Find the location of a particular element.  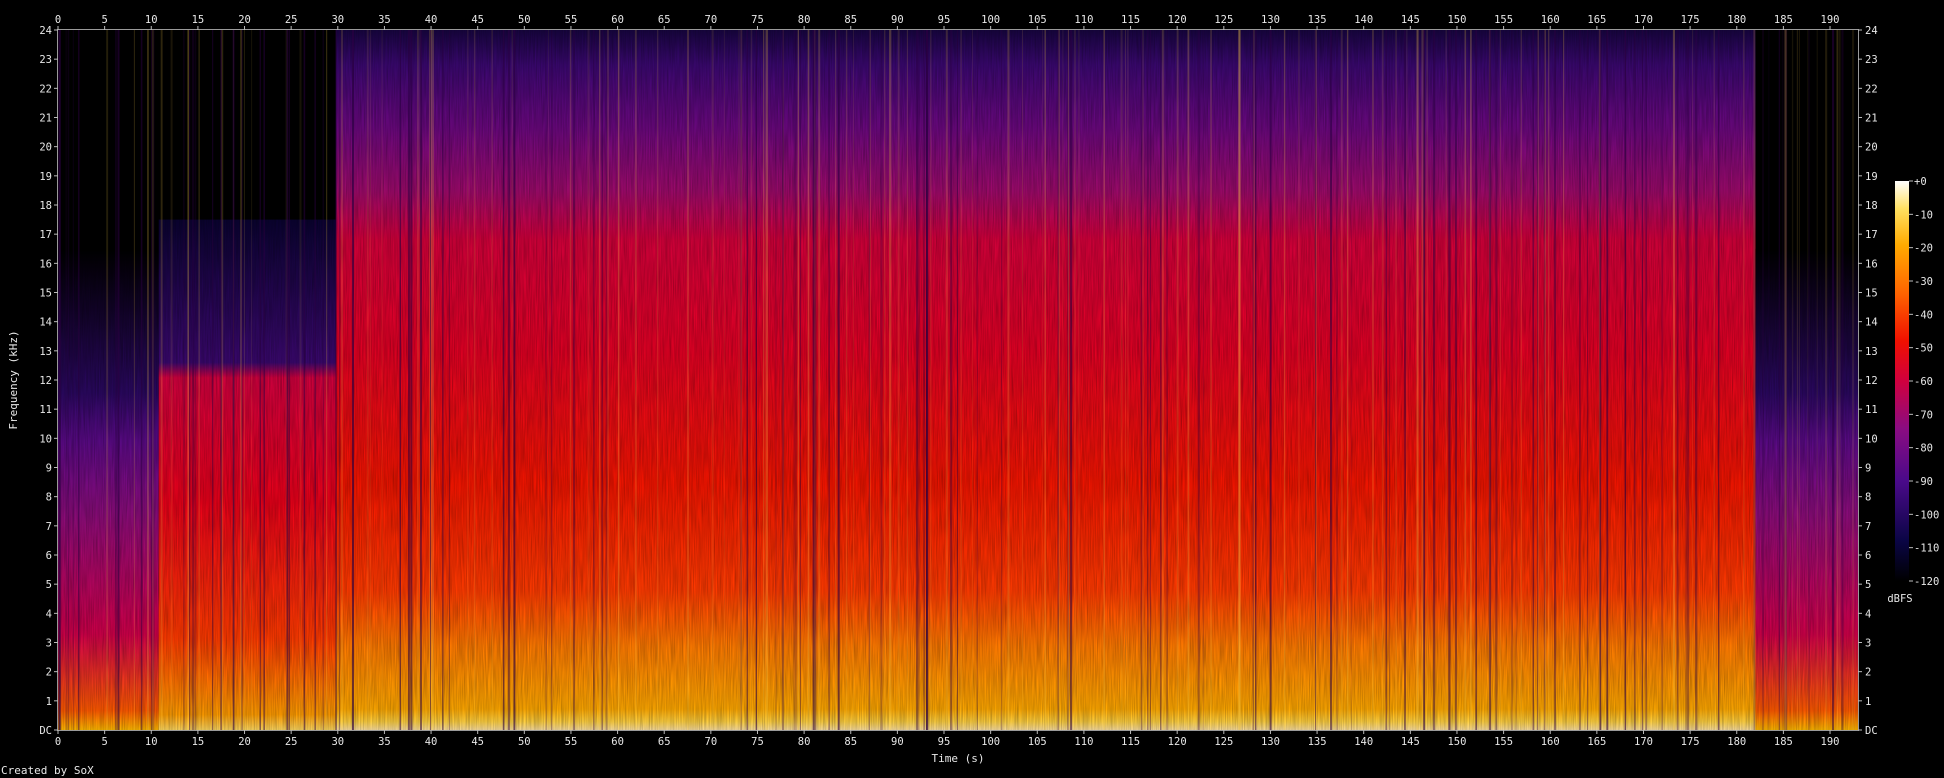

y-tick-label-right: 10 is located at coordinates (1871, 439).